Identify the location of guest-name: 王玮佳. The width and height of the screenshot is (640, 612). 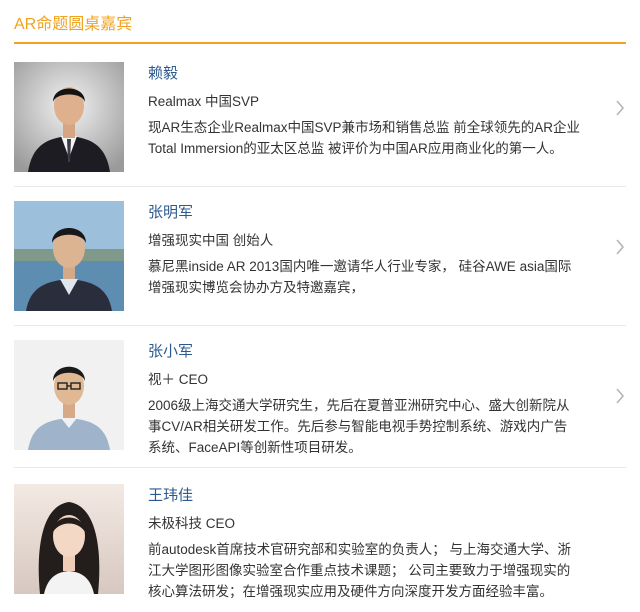
(171, 495).